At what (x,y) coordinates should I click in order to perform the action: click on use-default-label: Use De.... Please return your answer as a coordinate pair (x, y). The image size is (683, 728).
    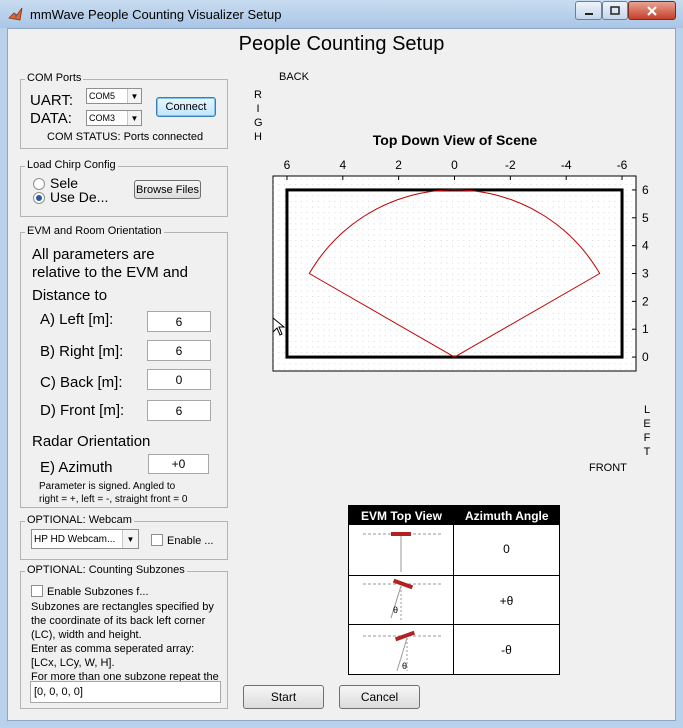
    Looking at the image, I should click on (79, 197).